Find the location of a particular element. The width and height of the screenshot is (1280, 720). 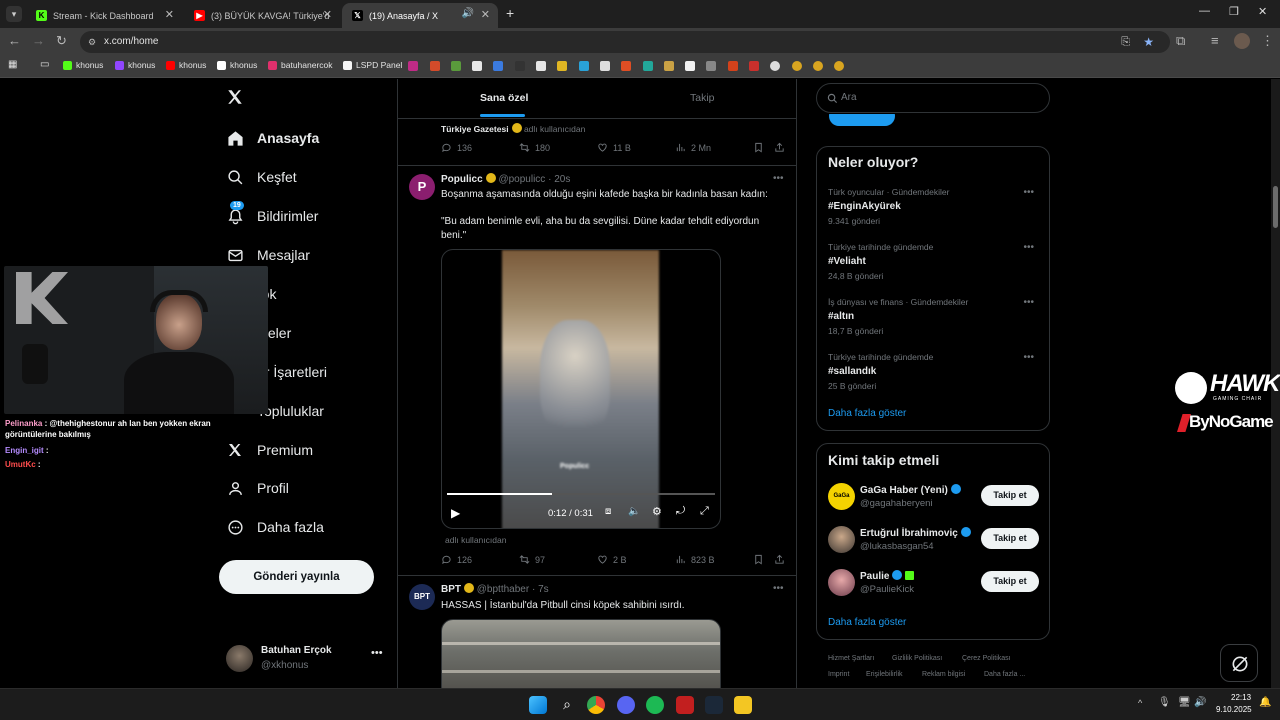

like-button: 11 B is located at coordinates (614, 147).